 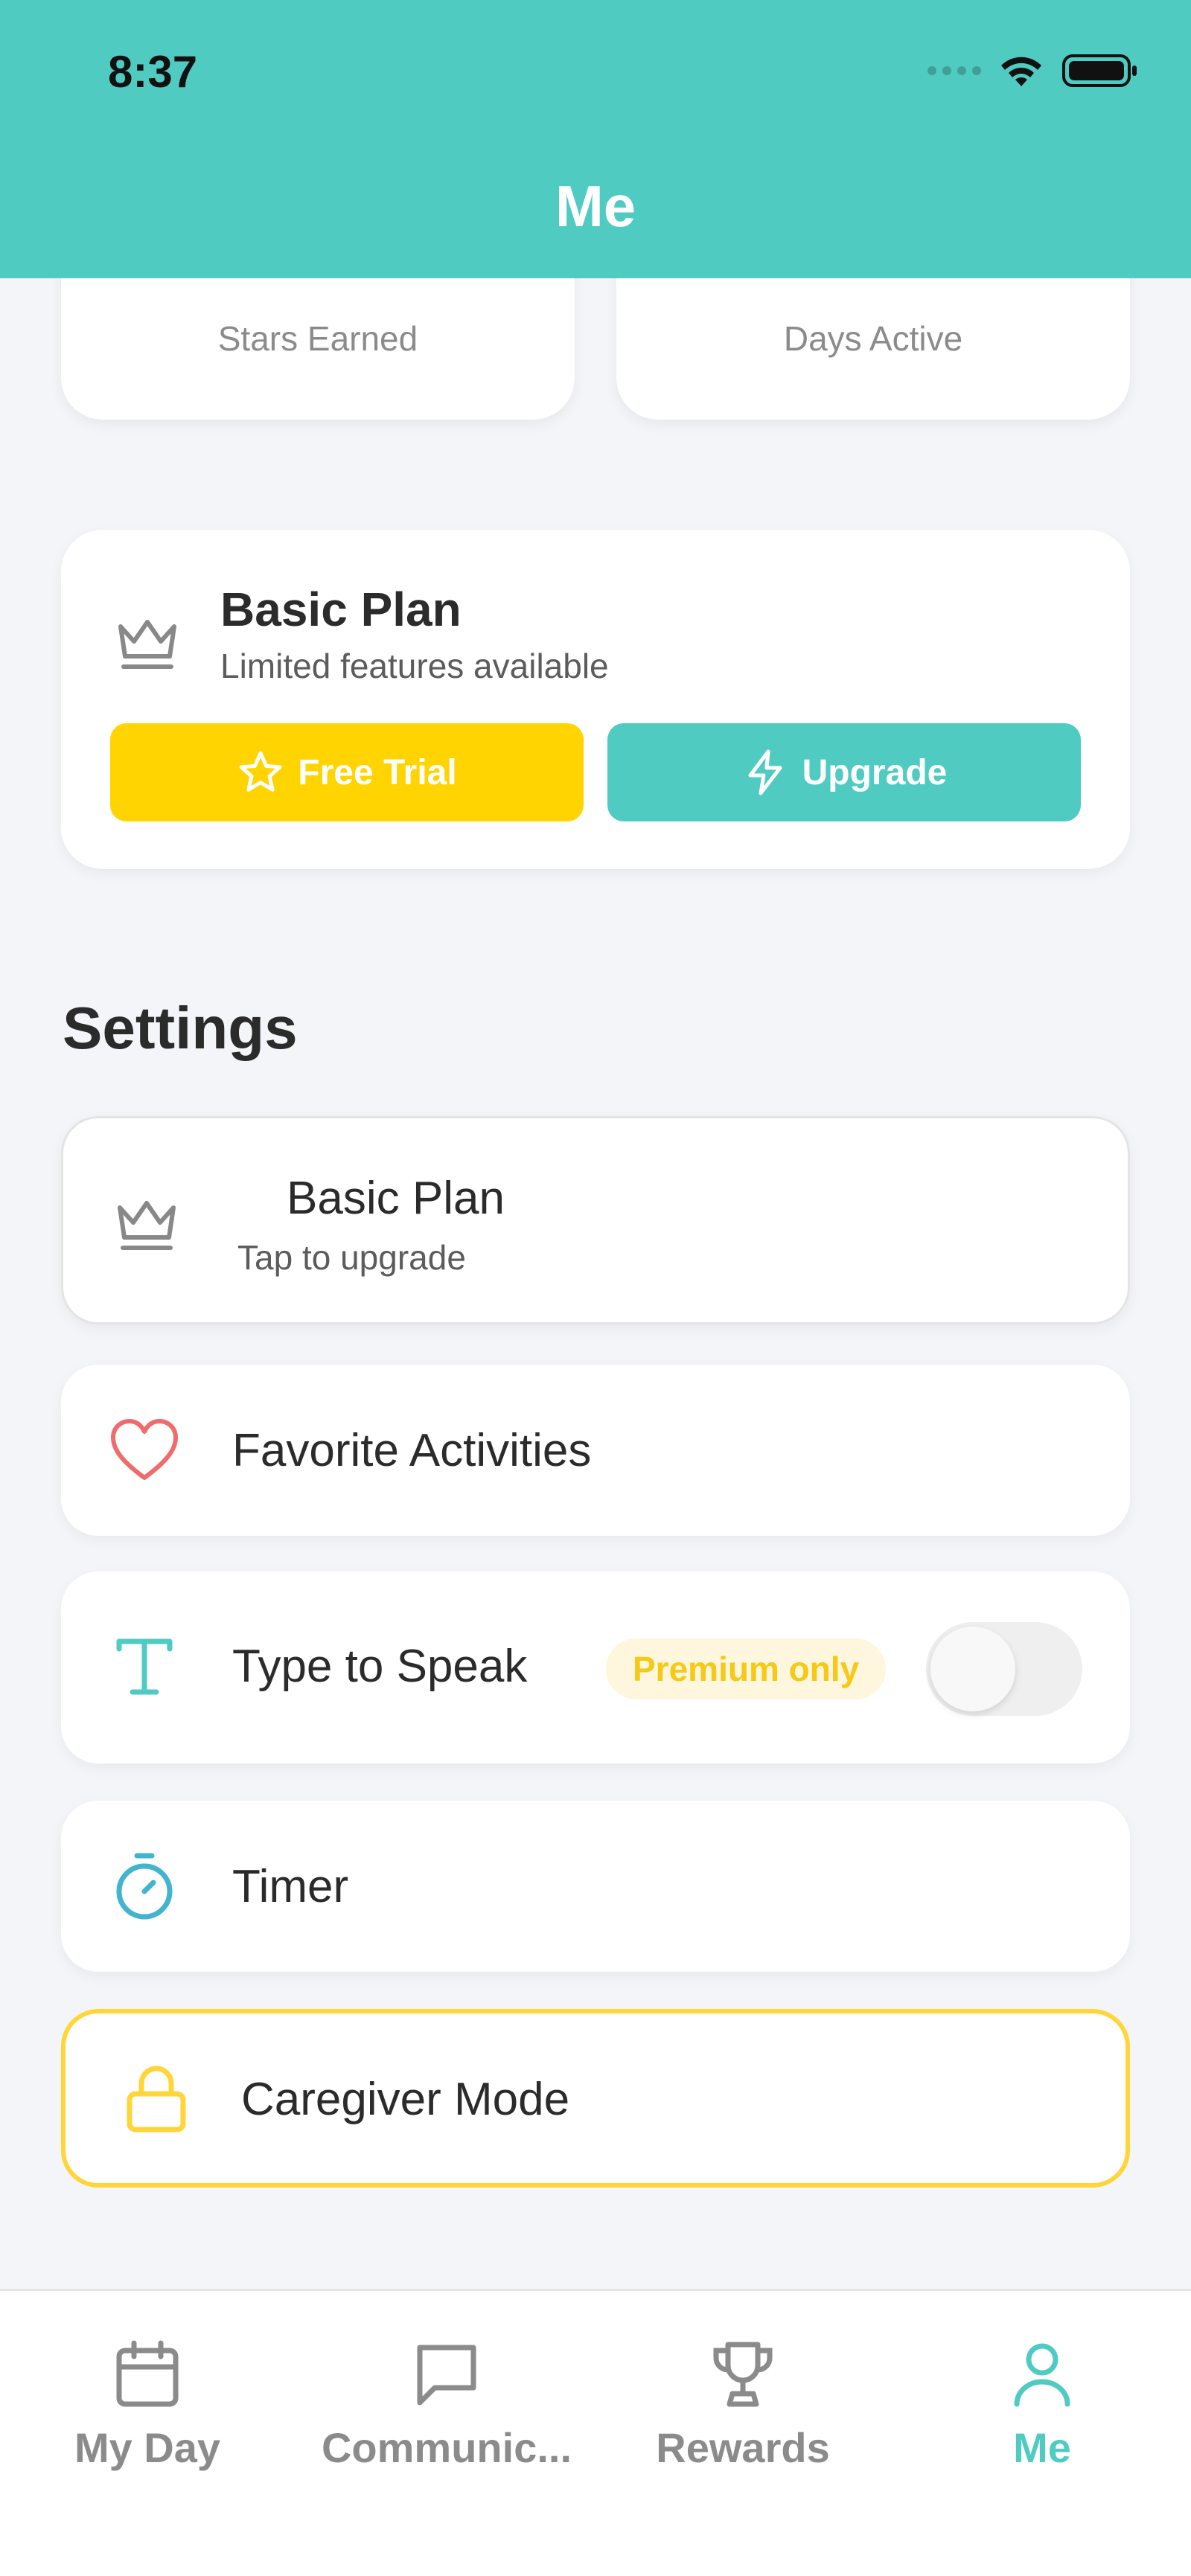 I want to click on status-indicators, so click(x=1033, y=70).